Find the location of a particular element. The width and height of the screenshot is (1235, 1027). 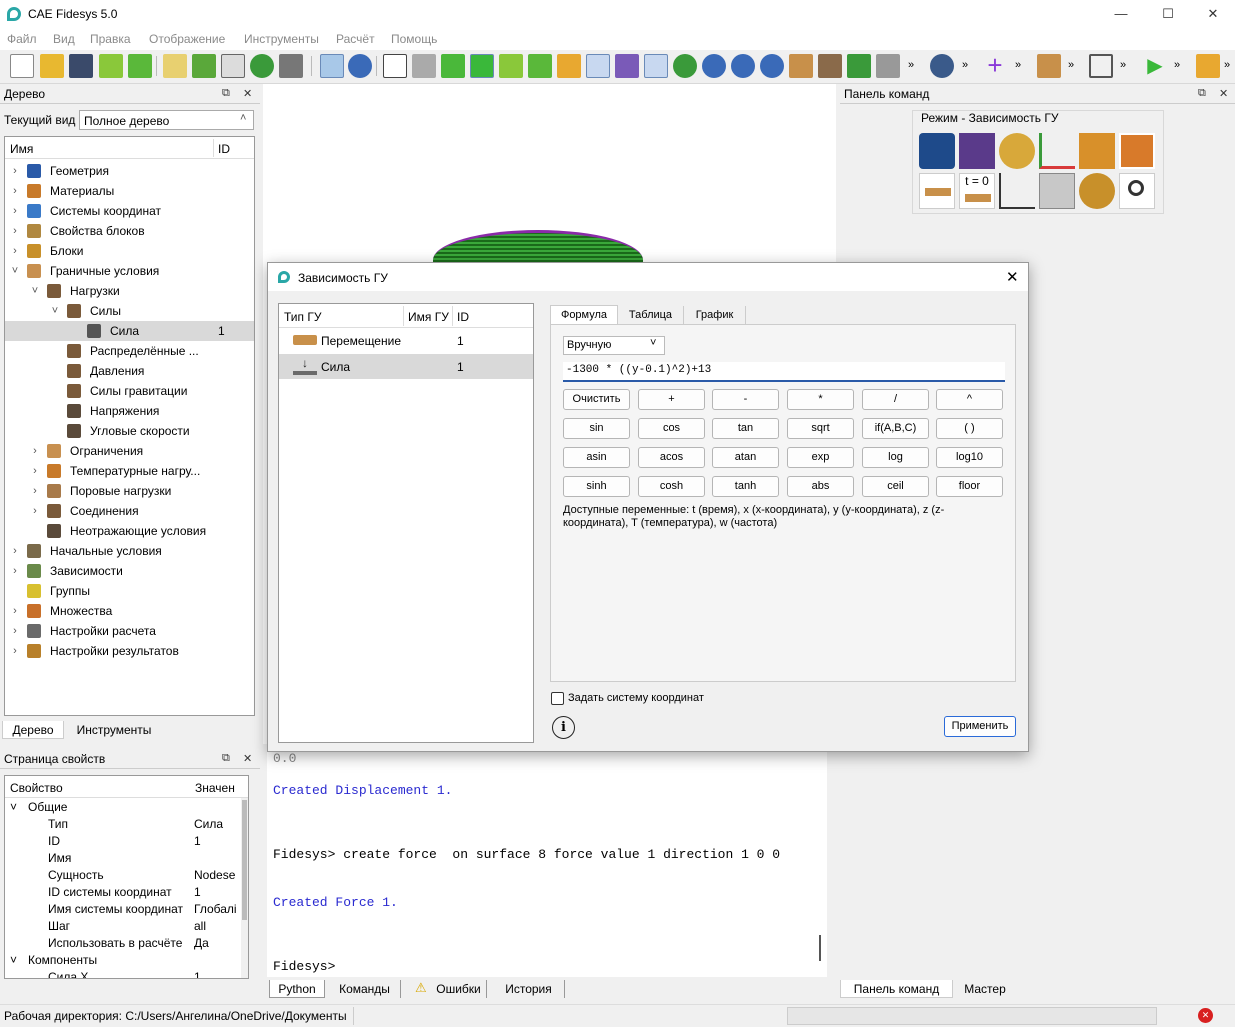

tools-icon is located at coordinates (1017, 151).